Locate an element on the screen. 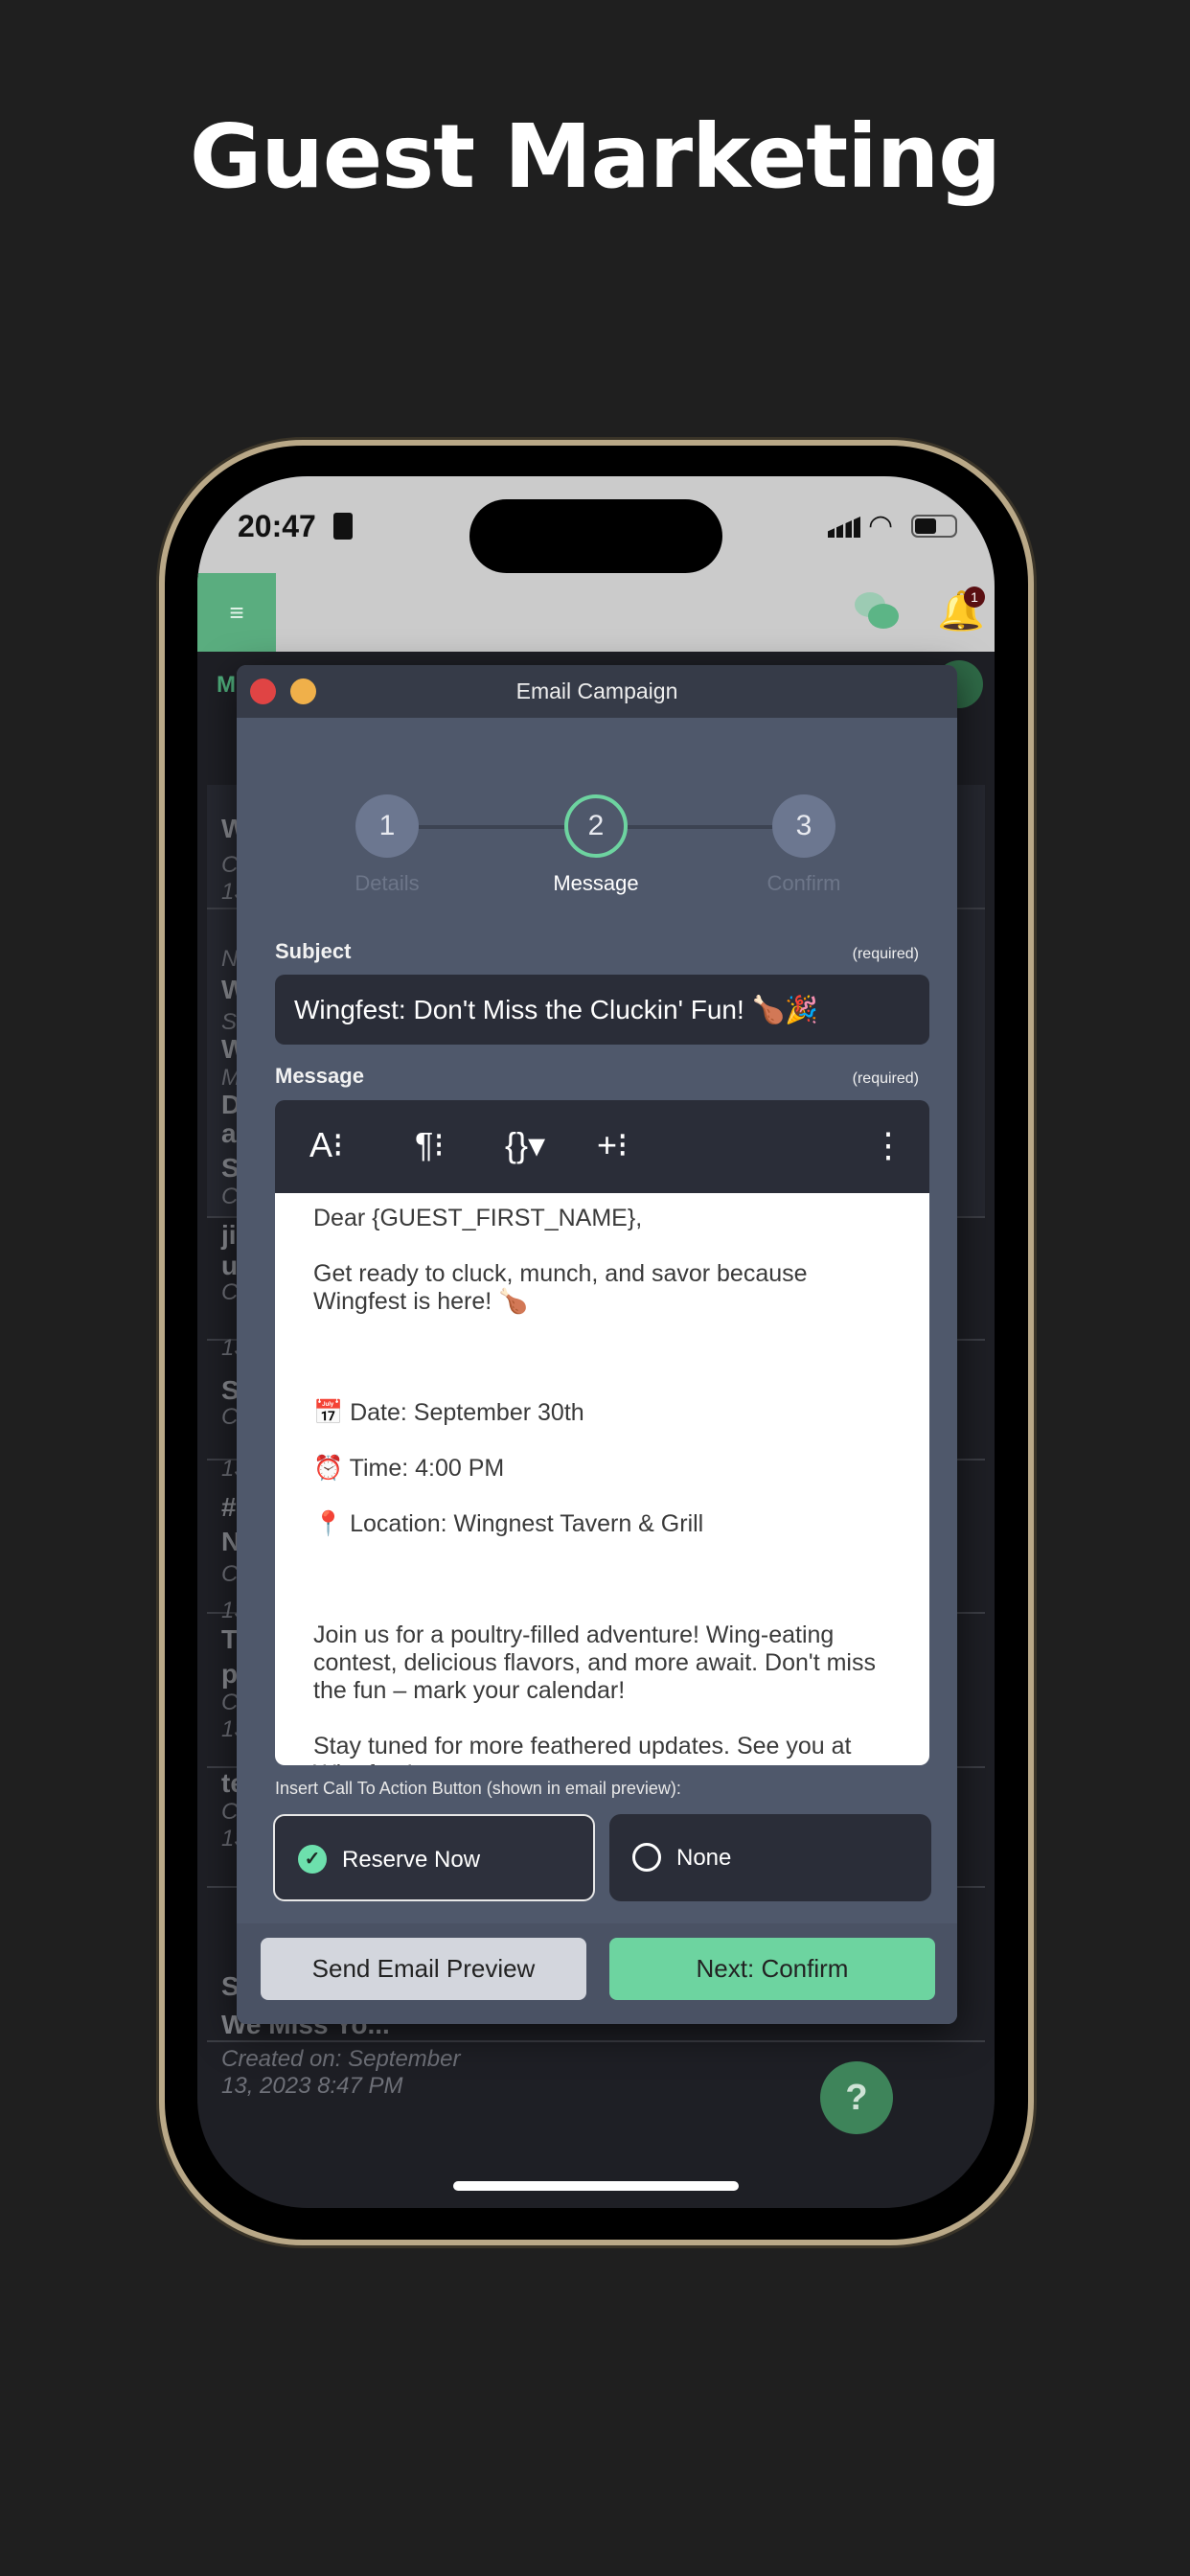 Image resolution: width=1190 pixels, height=2576 pixels. cta-option-reserve-now: ✓ Reserve Now is located at coordinates (434, 1857).